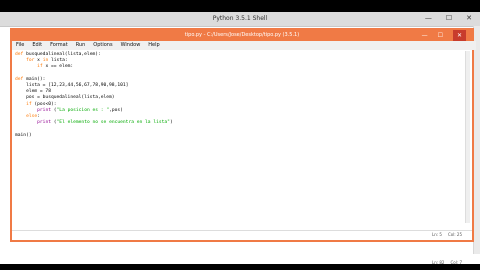 This screenshot has width=480, height=270. Describe the element at coordinates (33, 92) in the screenshot. I see `code-line-6: elem = 78` at that location.